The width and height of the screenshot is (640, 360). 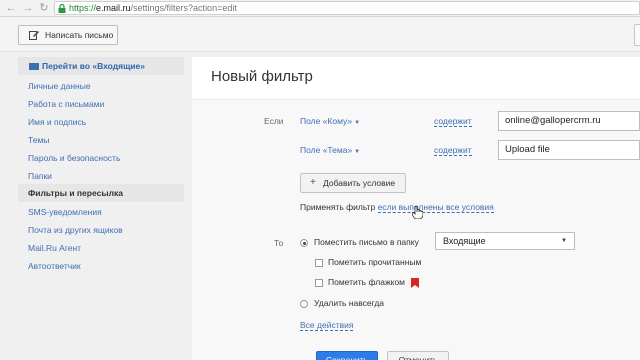 What do you see at coordinates (274, 121) in the screenshot?
I see `if-label: Если` at bounding box center [274, 121].